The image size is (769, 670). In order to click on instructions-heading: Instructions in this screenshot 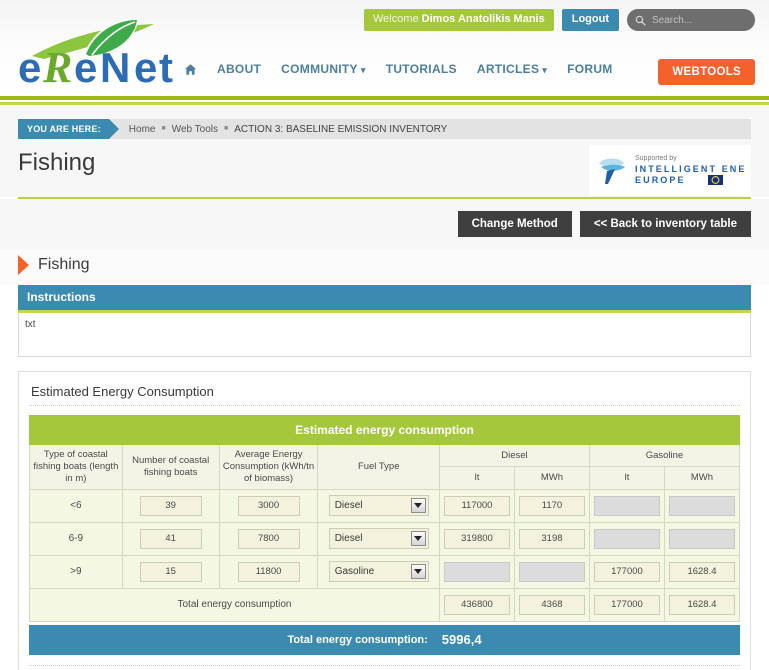, I will do `click(384, 299)`.